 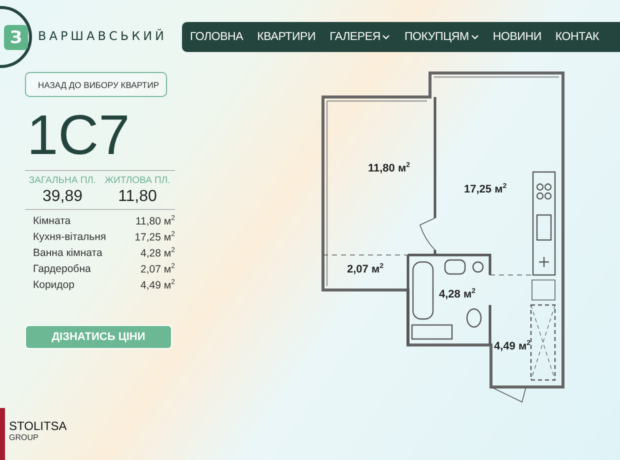 What do you see at coordinates (217, 37) in the screenshot?
I see `nav-link: ГОЛОВНА` at bounding box center [217, 37].